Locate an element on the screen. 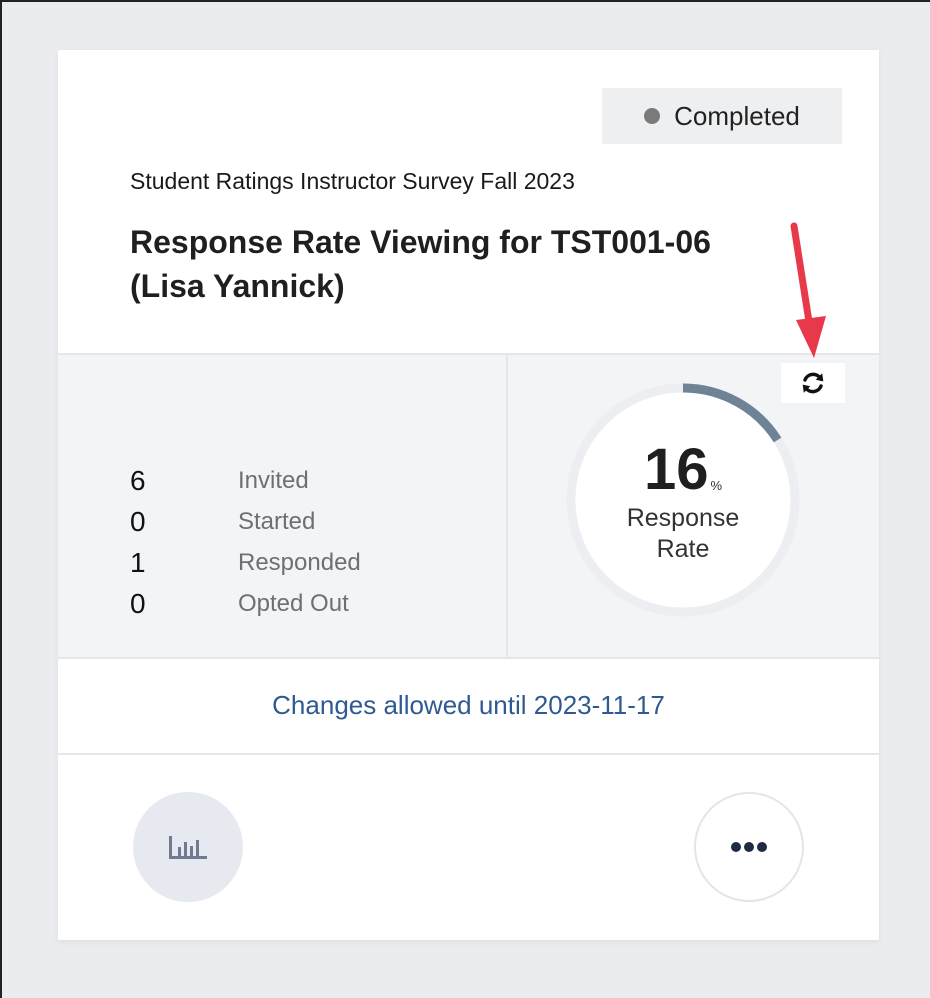 Image resolution: width=930 pixels, height=998 pixels. more-options-icon is located at coordinates (749, 847).